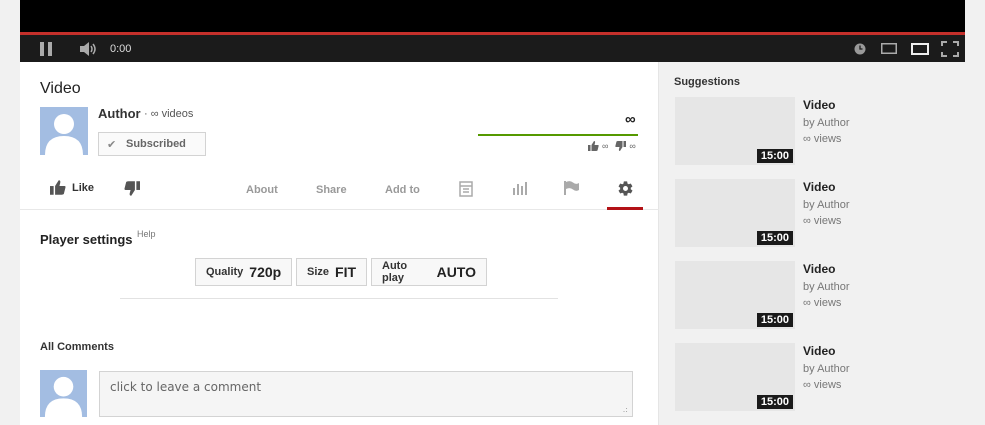 The width and height of the screenshot is (985, 425). What do you see at coordinates (520, 190) in the screenshot?
I see `stats-icon` at bounding box center [520, 190].